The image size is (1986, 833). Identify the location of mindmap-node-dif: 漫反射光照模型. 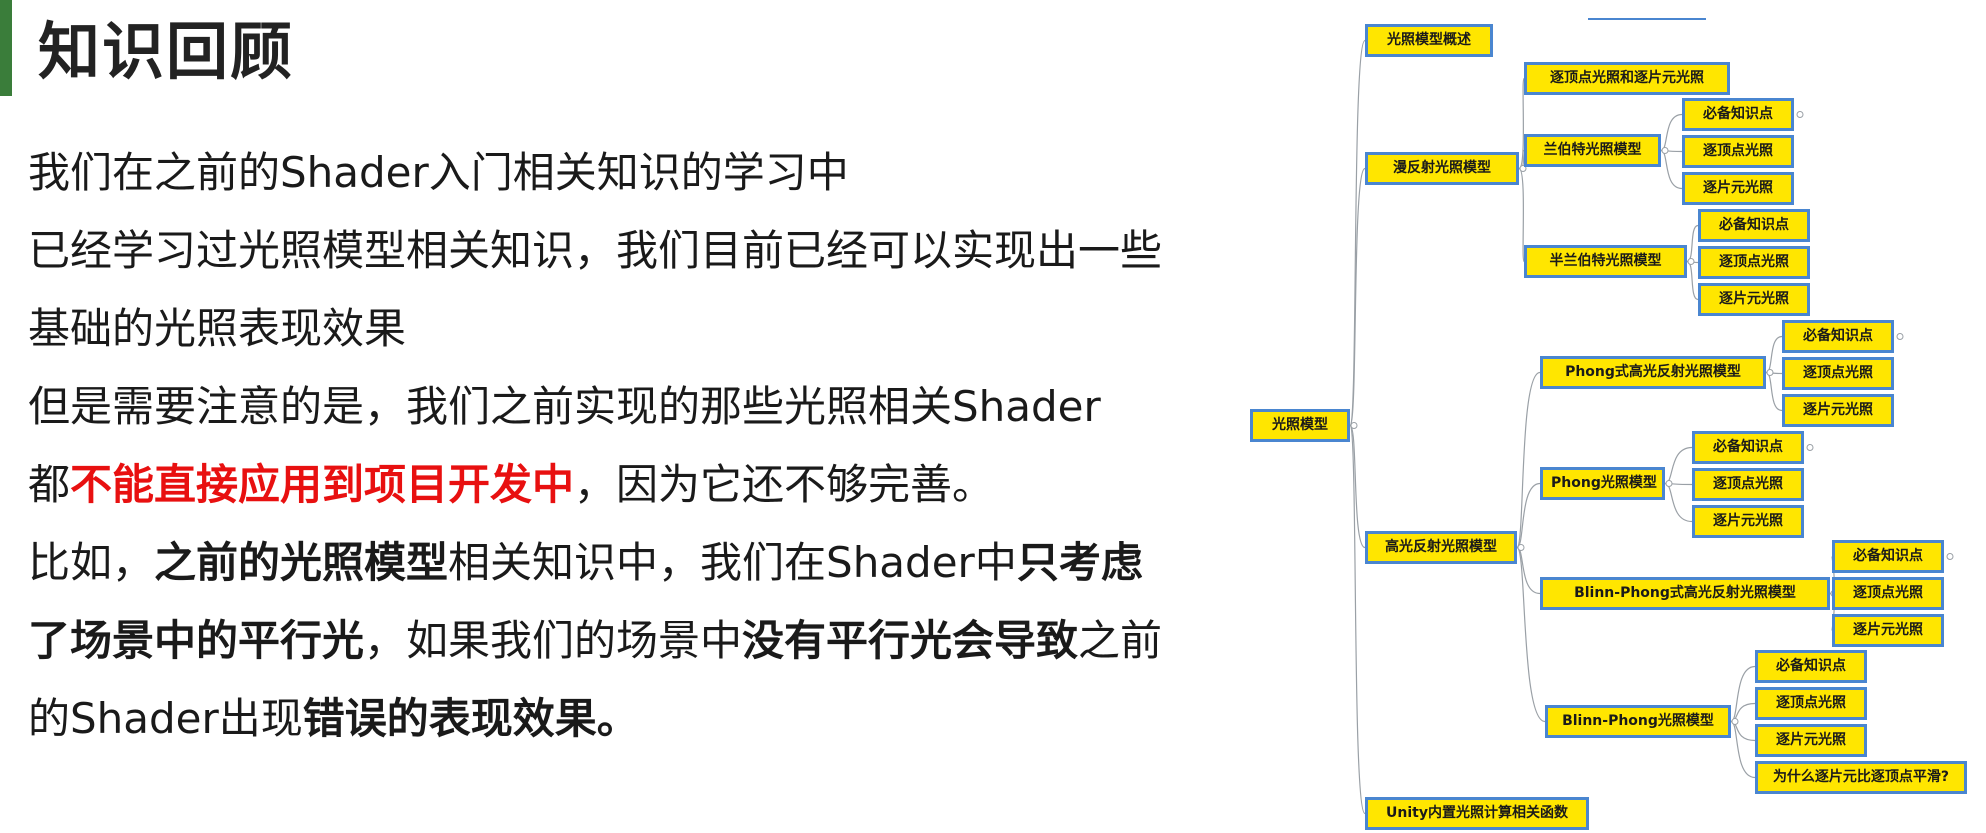
(1442, 168).